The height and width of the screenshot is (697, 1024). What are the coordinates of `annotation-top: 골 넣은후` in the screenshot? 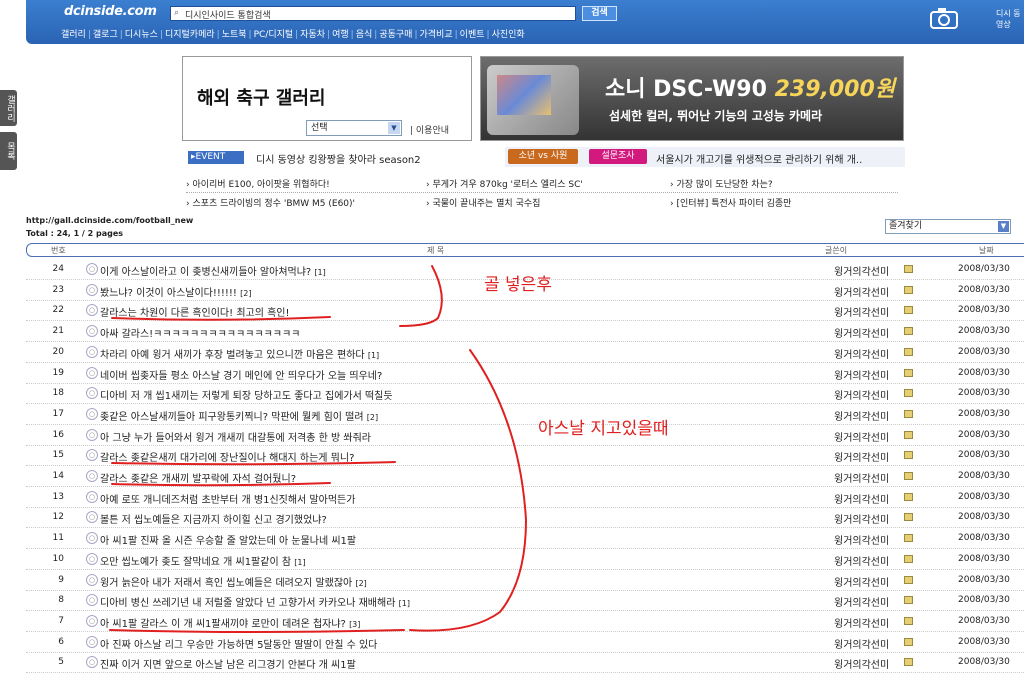 It's located at (518, 285).